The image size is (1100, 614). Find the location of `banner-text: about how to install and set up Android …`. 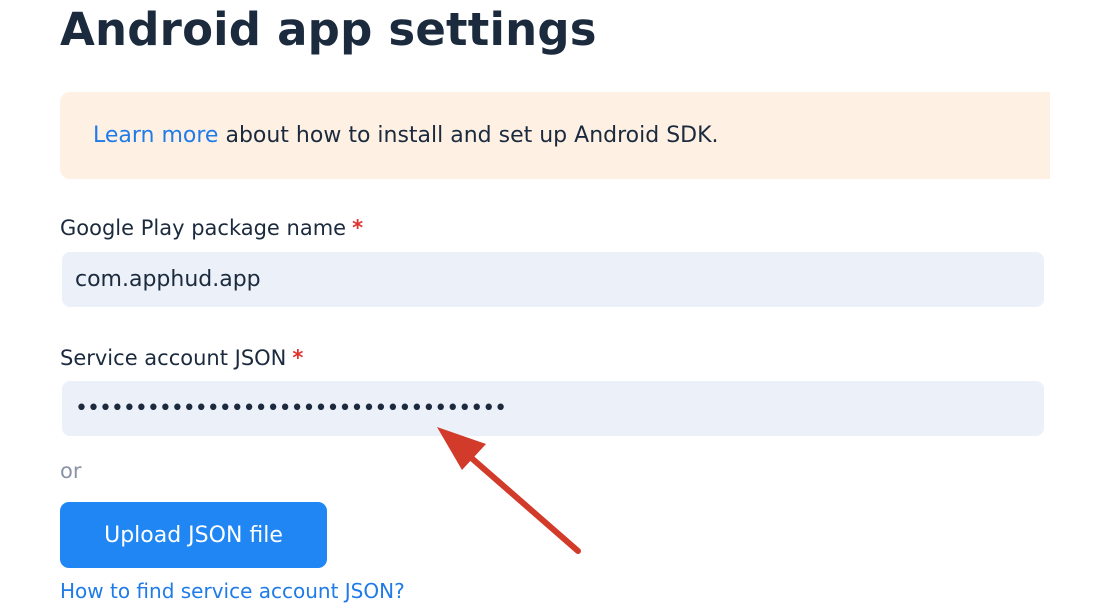

banner-text: about how to install and set up Android … is located at coordinates (468, 135).